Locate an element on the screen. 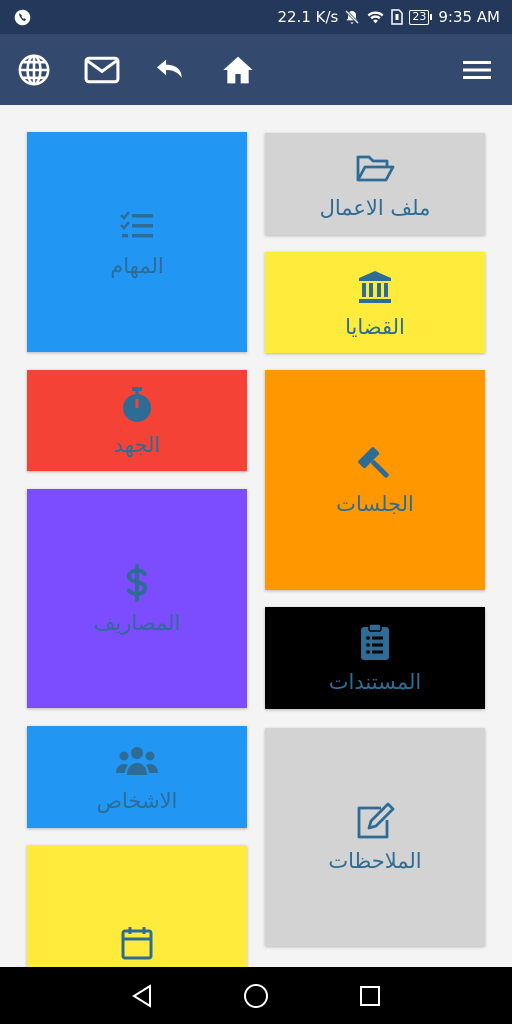  battery-icon: 23 is located at coordinates (421, 17).